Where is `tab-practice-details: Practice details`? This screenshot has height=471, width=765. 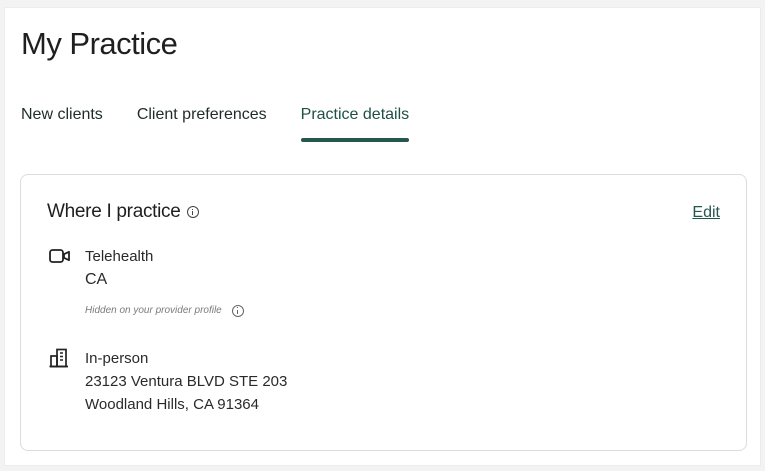
tab-practice-details: Practice details is located at coordinates (354, 126).